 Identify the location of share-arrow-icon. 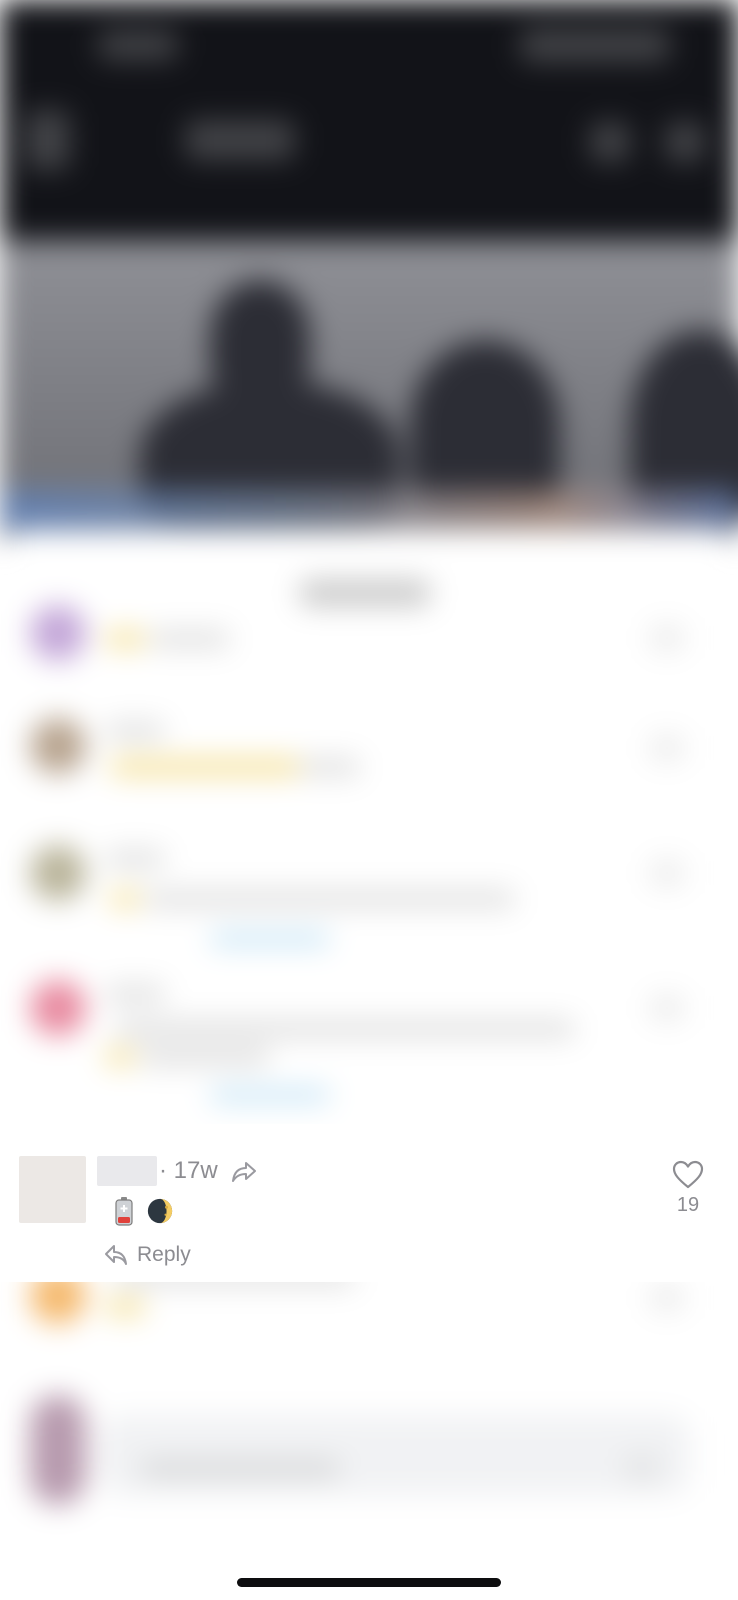
(244, 1172).